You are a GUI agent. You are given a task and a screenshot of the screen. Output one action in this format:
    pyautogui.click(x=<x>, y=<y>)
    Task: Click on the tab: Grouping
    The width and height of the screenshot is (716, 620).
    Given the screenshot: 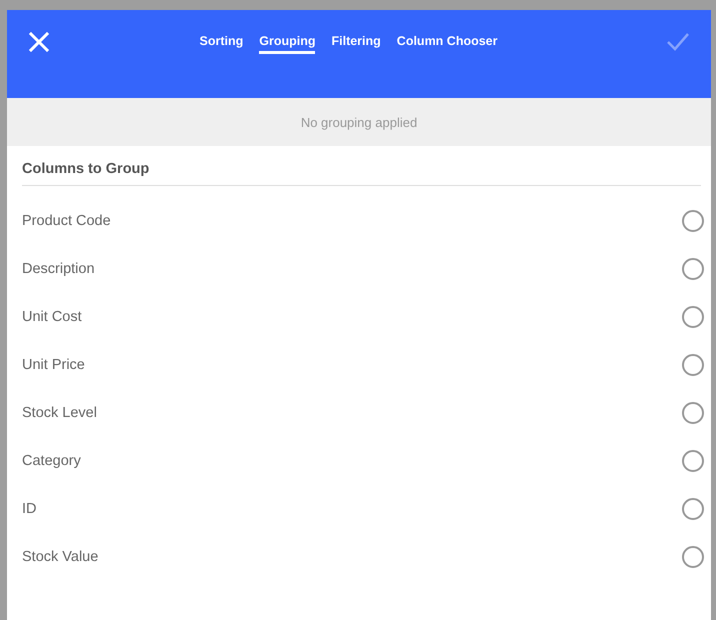 What is the action you would take?
    pyautogui.click(x=287, y=43)
    